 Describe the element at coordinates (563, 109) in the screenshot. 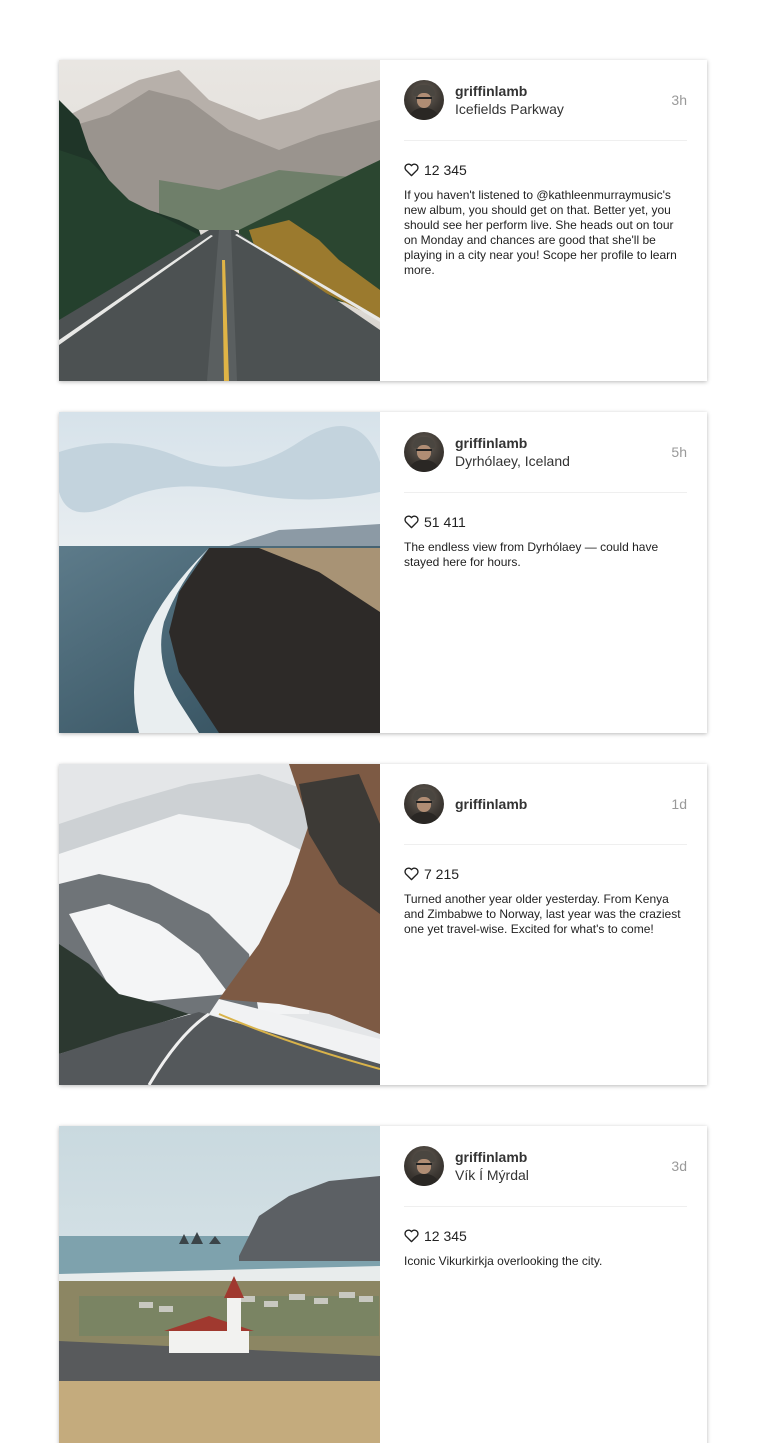

I see `location: Icefields Parkway` at that location.